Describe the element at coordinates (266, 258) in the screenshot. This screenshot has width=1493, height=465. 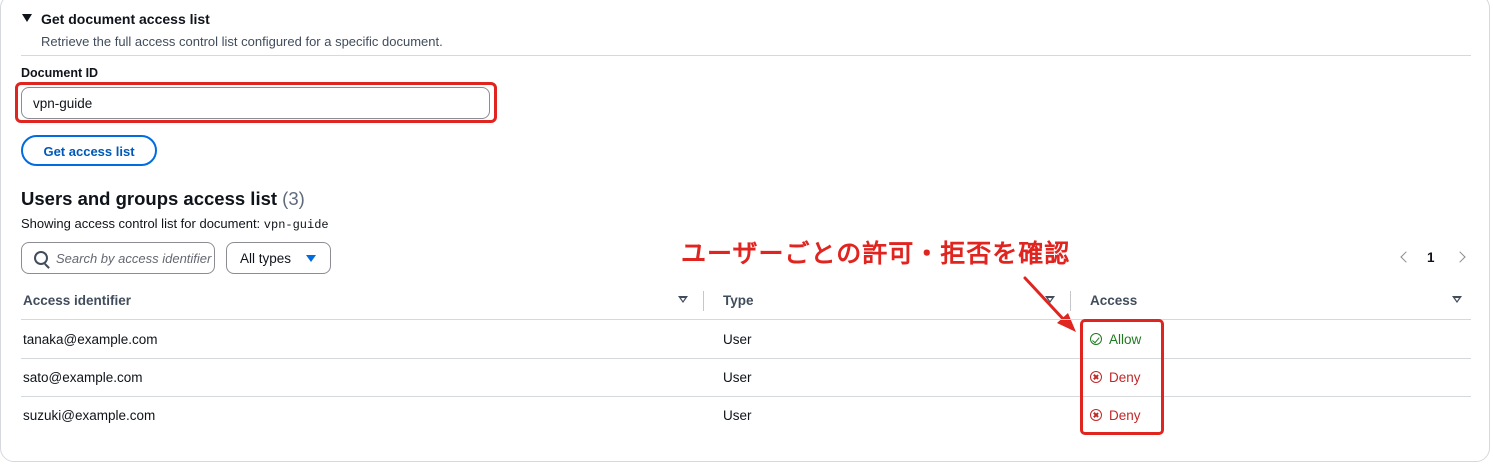
I see `type-filter-value: All types` at that location.